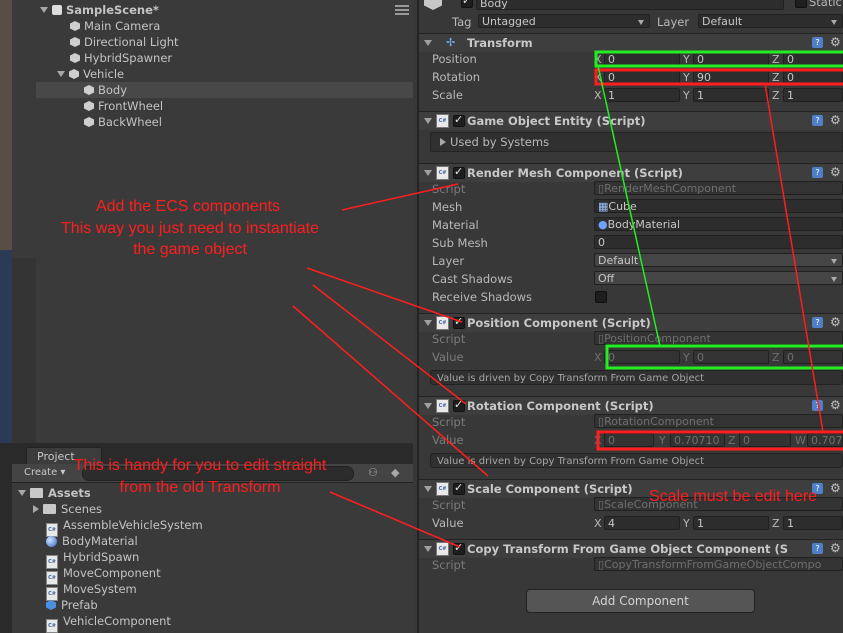  I want to click on highlight-rotation-value-box, so click(719, 440).